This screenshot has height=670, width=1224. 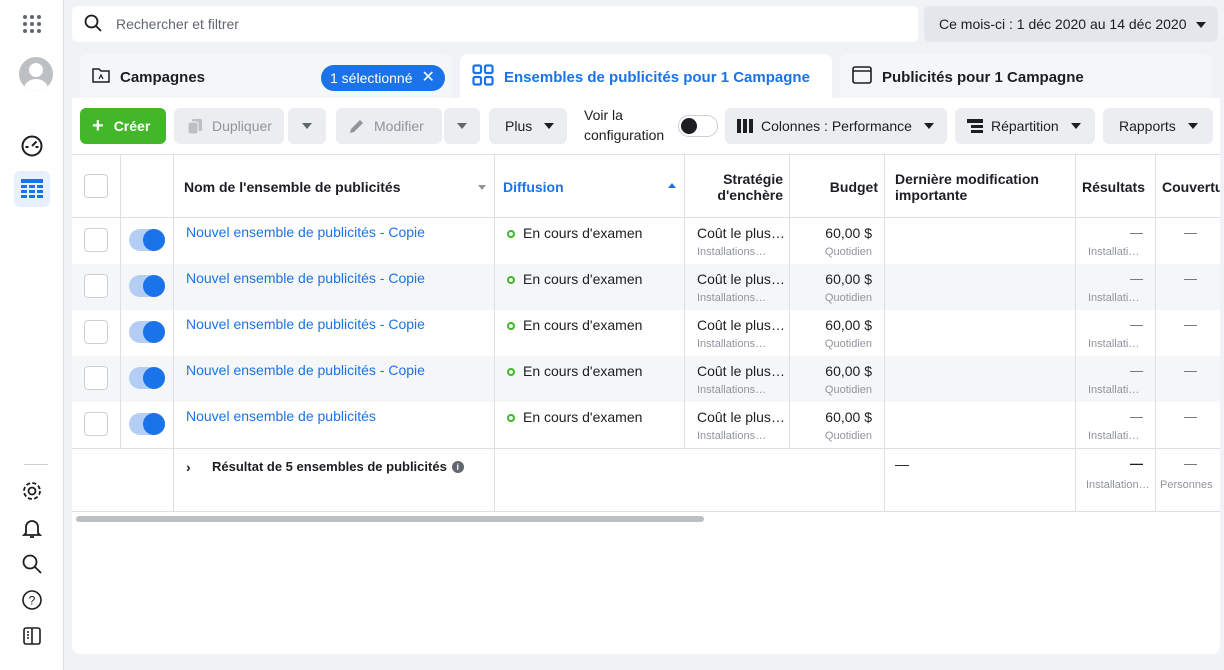 I want to click on header-strategy: Stratégie d'enchère, so click(x=737, y=186).